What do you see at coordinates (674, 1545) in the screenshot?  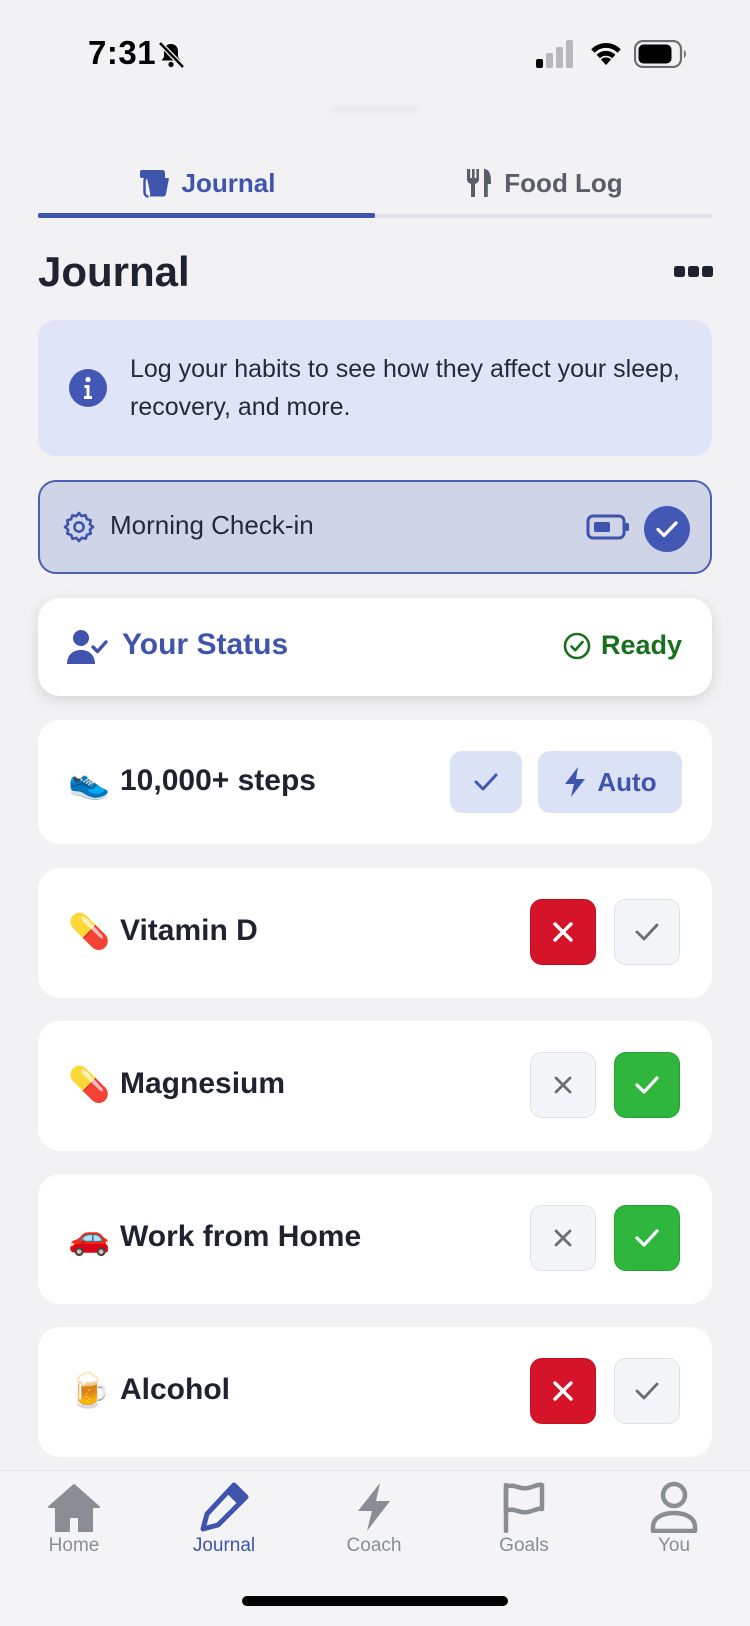 I see `nav-you-label: You` at bounding box center [674, 1545].